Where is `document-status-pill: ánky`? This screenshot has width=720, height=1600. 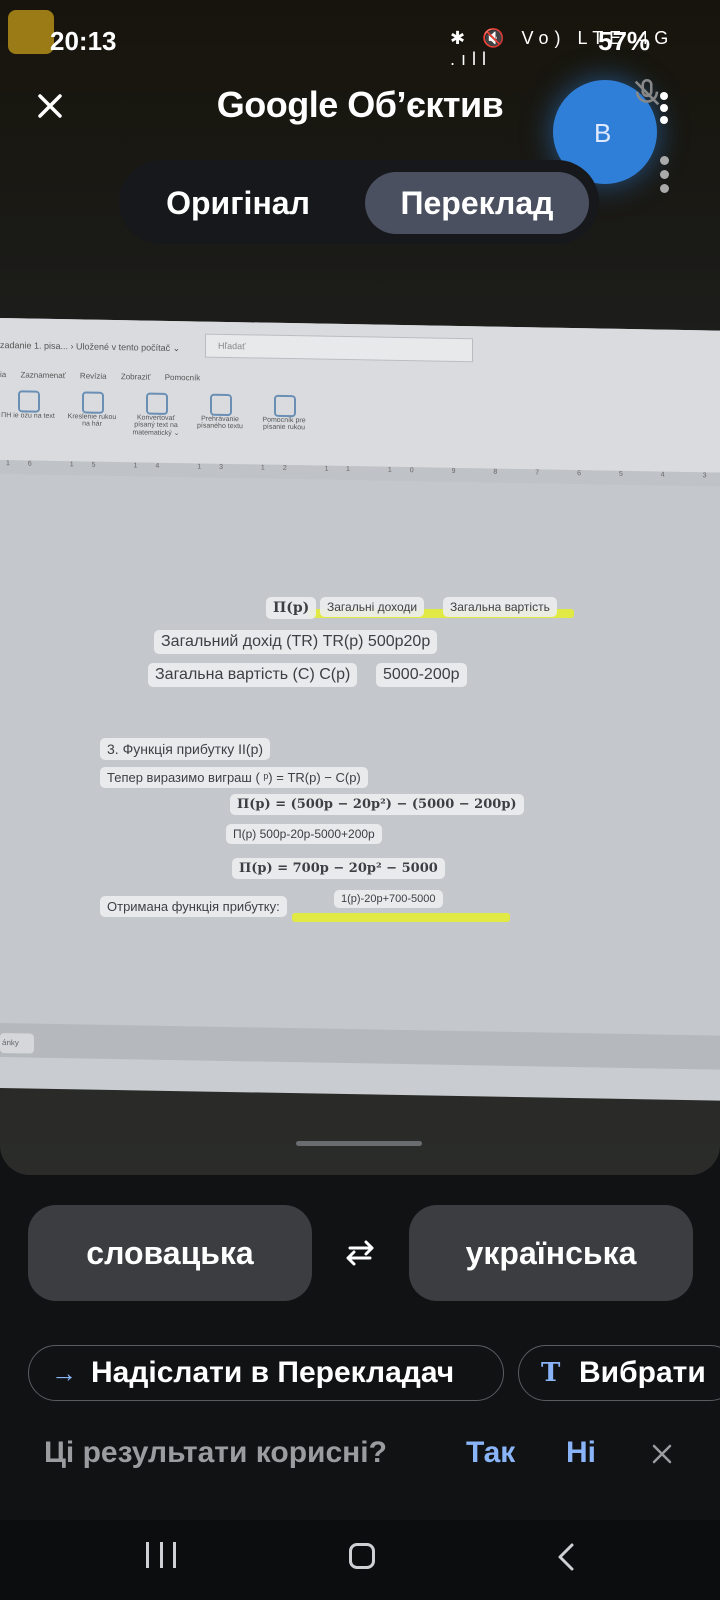
document-status-pill: ánky is located at coordinates (17, 1043).